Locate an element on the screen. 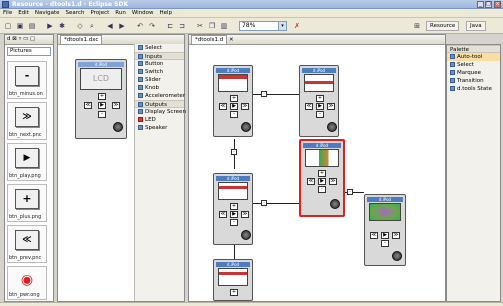 The image size is (503, 306). state-node: d.iPod + is located at coordinates (233, 280).